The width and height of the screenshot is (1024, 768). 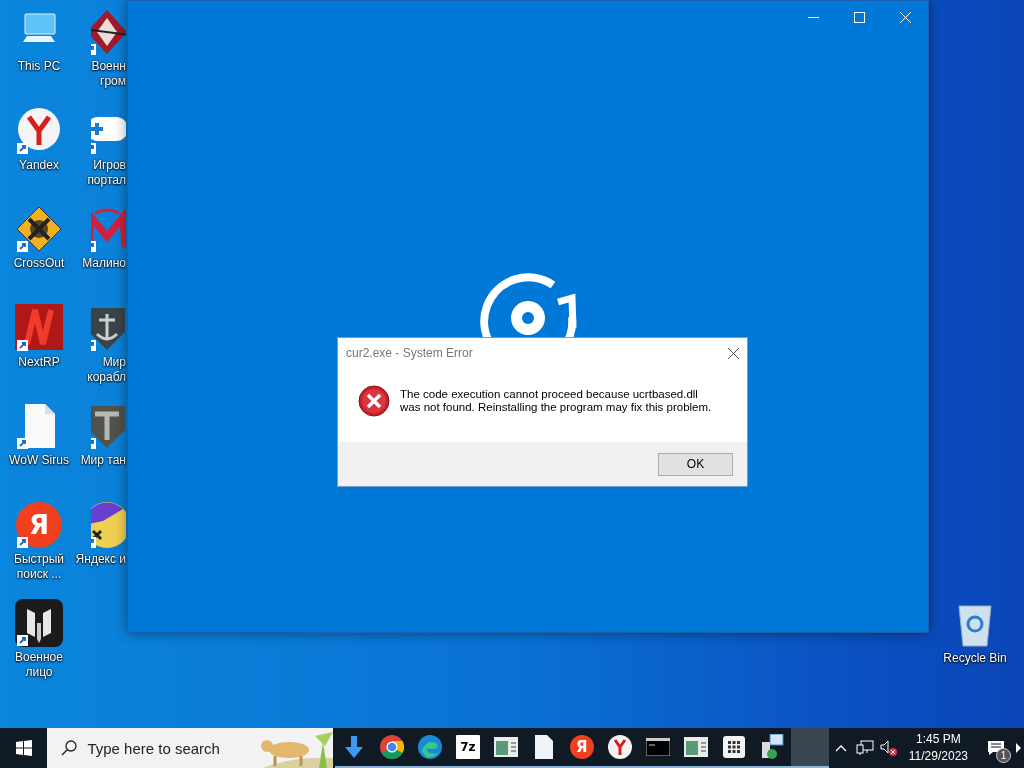 What do you see at coordinates (975, 625) in the screenshot?
I see `recycle-bin-icon` at bounding box center [975, 625].